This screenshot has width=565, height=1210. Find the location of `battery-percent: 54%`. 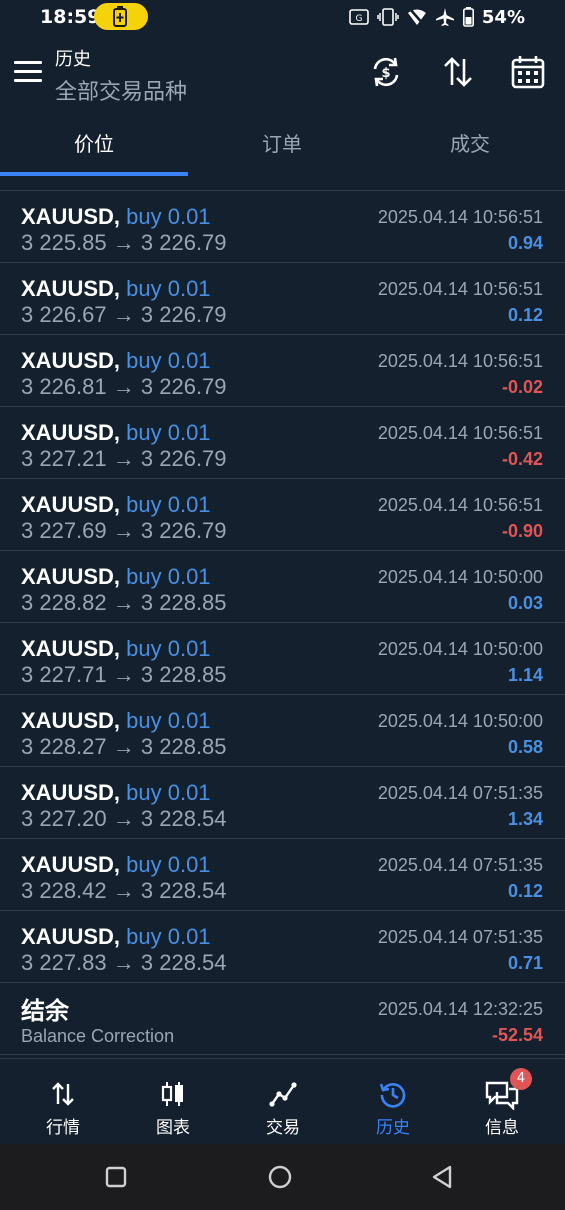

battery-percent: 54% is located at coordinates (503, 17).